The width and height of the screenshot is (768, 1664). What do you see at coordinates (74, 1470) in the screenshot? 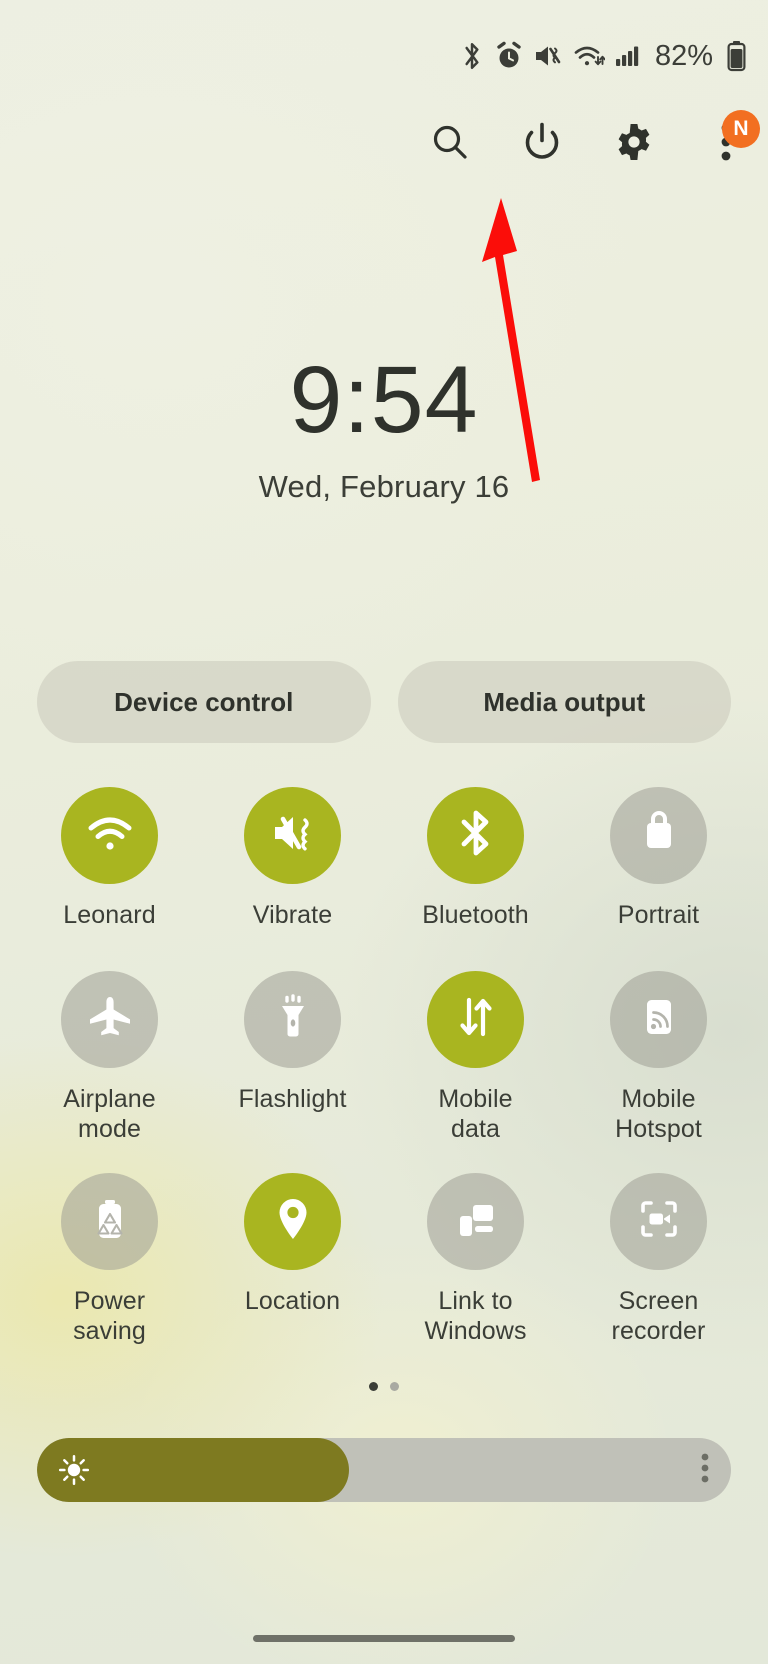
I see `brightness-sun-icon` at bounding box center [74, 1470].